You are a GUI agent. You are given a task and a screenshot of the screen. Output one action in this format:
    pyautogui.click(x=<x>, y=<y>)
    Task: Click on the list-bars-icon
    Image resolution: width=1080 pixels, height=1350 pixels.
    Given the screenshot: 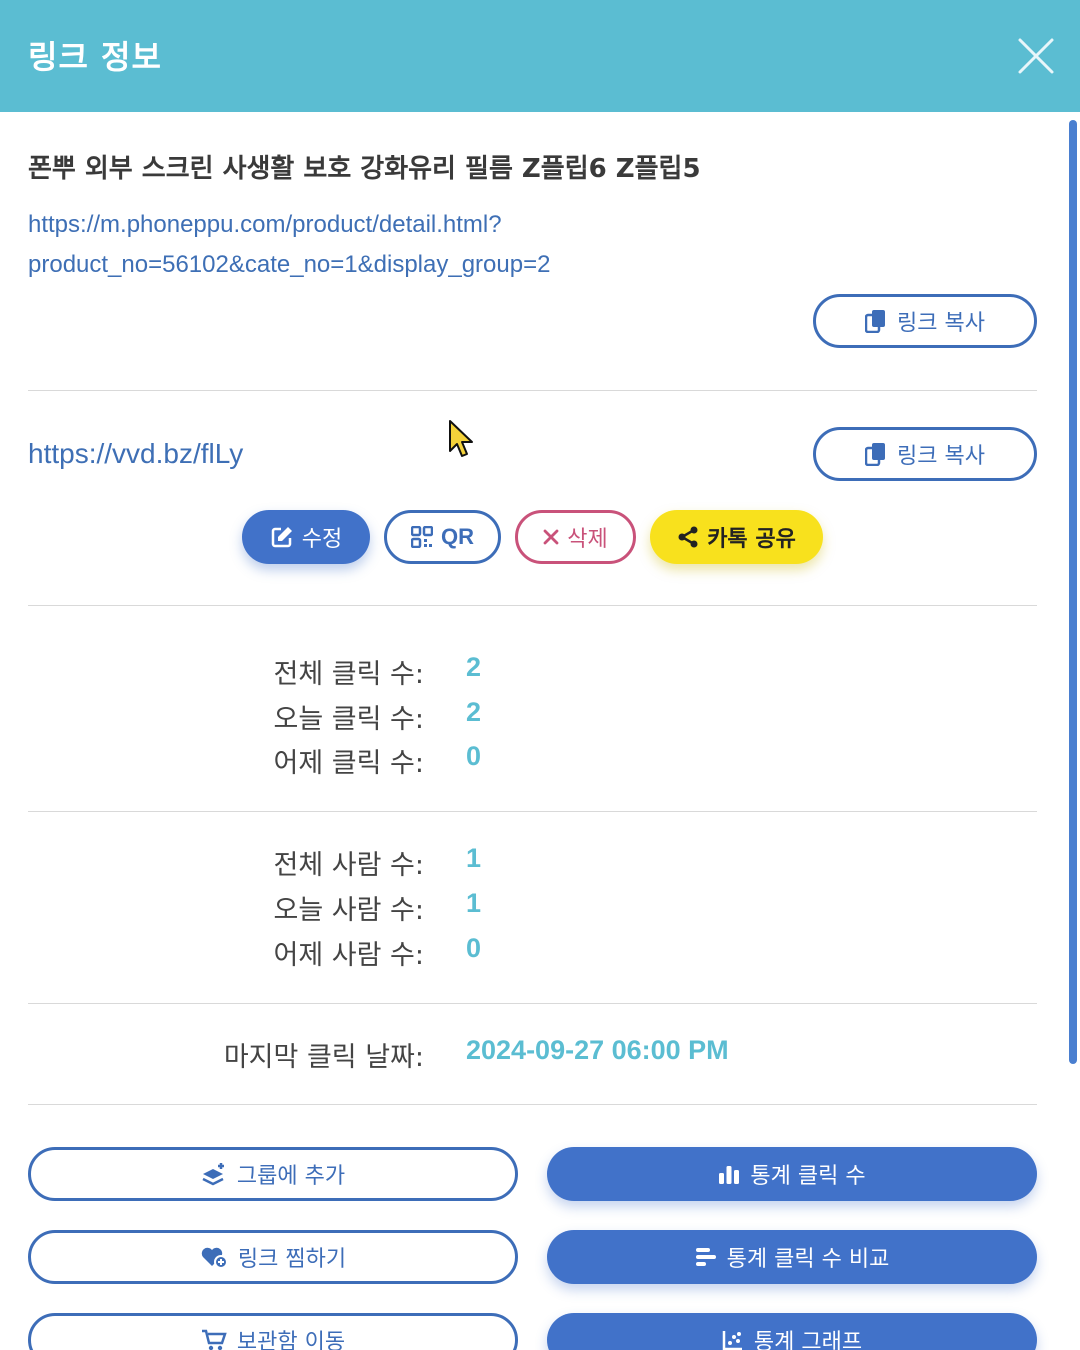 What is the action you would take?
    pyautogui.click(x=706, y=1257)
    